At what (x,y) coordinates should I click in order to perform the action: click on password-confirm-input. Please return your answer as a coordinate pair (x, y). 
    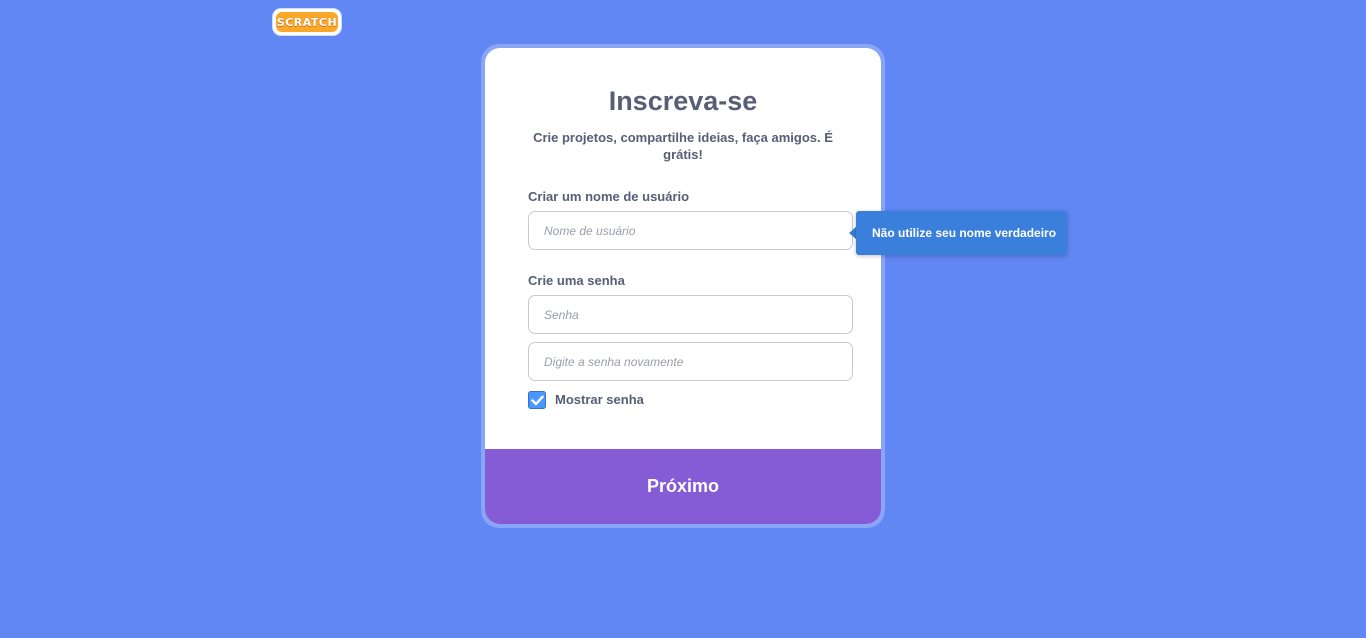
    Looking at the image, I should click on (690, 361).